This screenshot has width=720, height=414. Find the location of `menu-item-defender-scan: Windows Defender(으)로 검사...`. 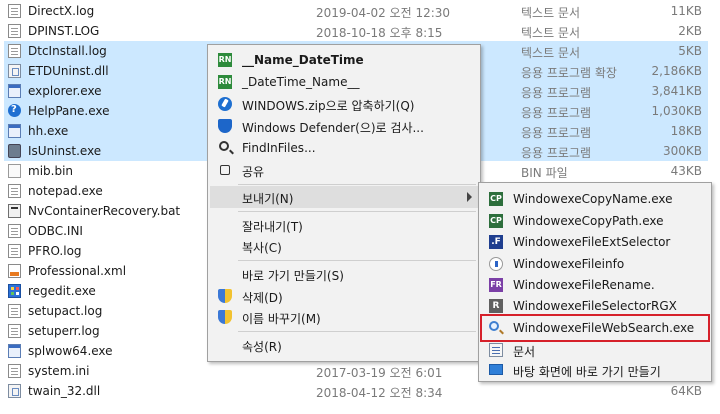

menu-item-defender-scan: Windows Defender(으)로 검사... is located at coordinates (344, 126).